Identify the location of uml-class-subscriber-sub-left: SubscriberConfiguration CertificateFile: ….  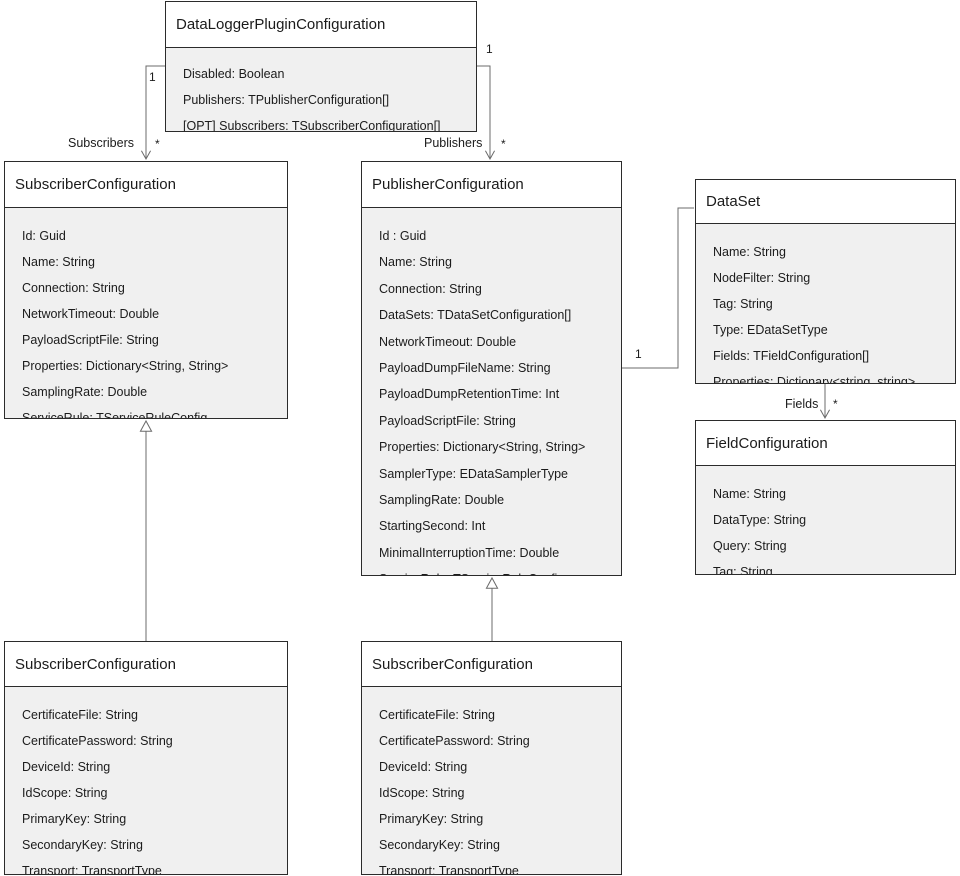
(146, 758).